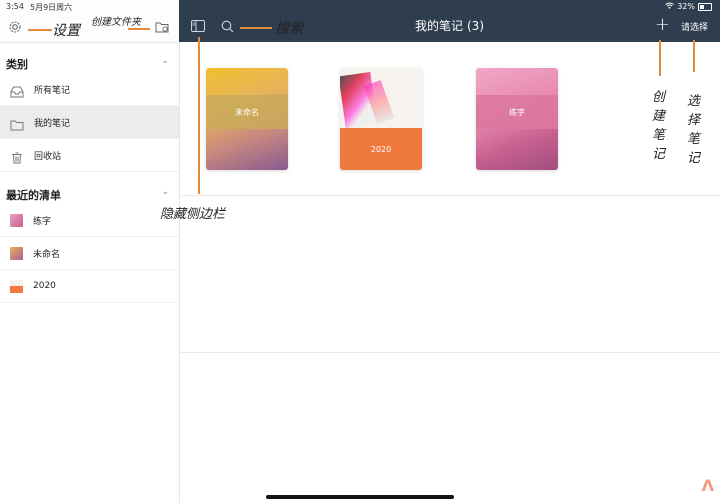  I want to click on sidebar-item-trash: 回收站, so click(89, 155).